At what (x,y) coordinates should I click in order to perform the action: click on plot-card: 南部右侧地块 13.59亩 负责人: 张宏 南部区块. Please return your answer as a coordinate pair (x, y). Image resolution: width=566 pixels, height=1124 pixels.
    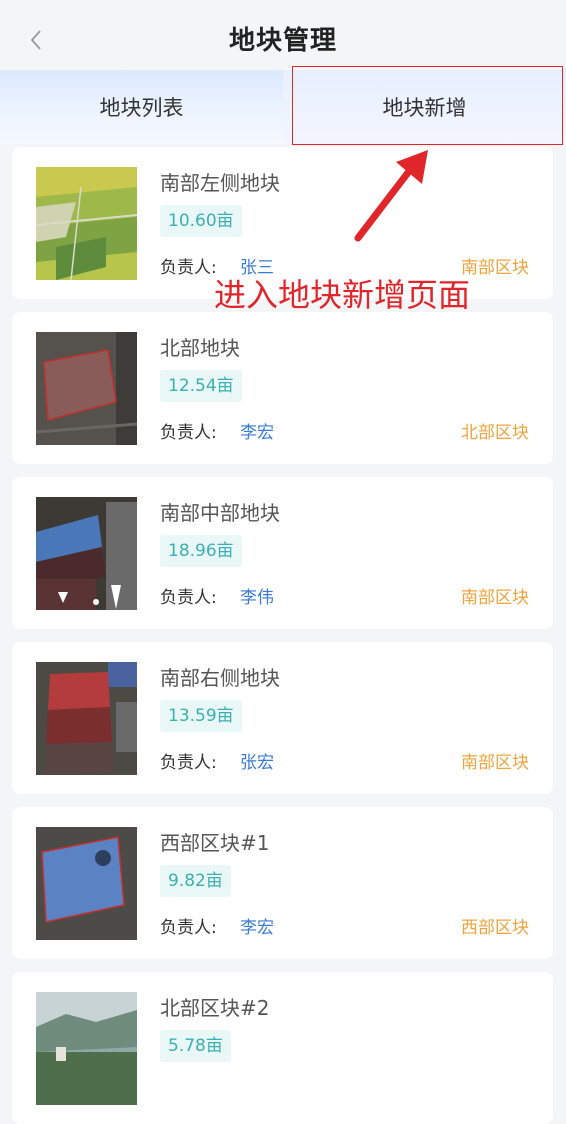
    Looking at the image, I should click on (282, 718).